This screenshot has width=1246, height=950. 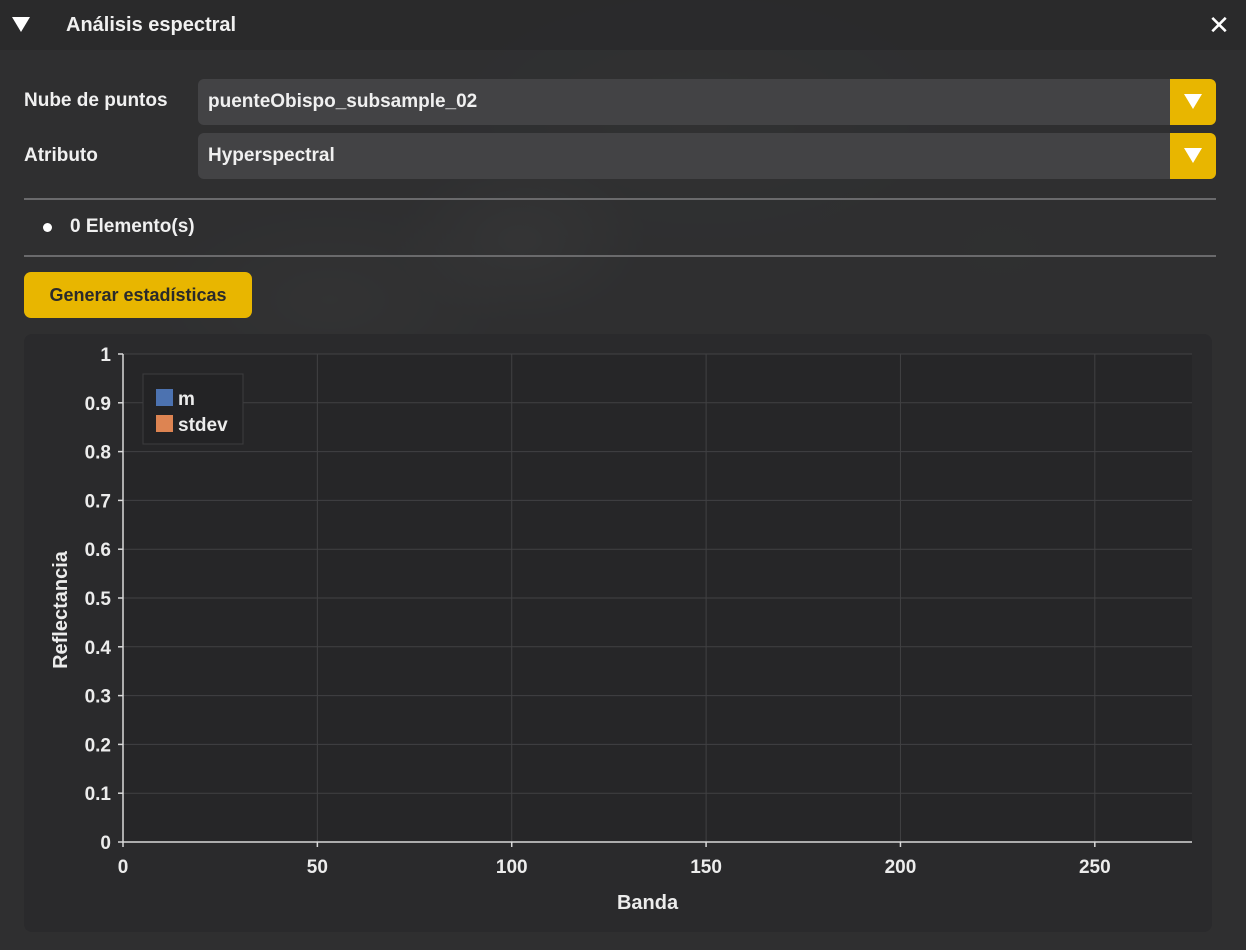 I want to click on close-icon: ✕, so click(x=1219, y=25).